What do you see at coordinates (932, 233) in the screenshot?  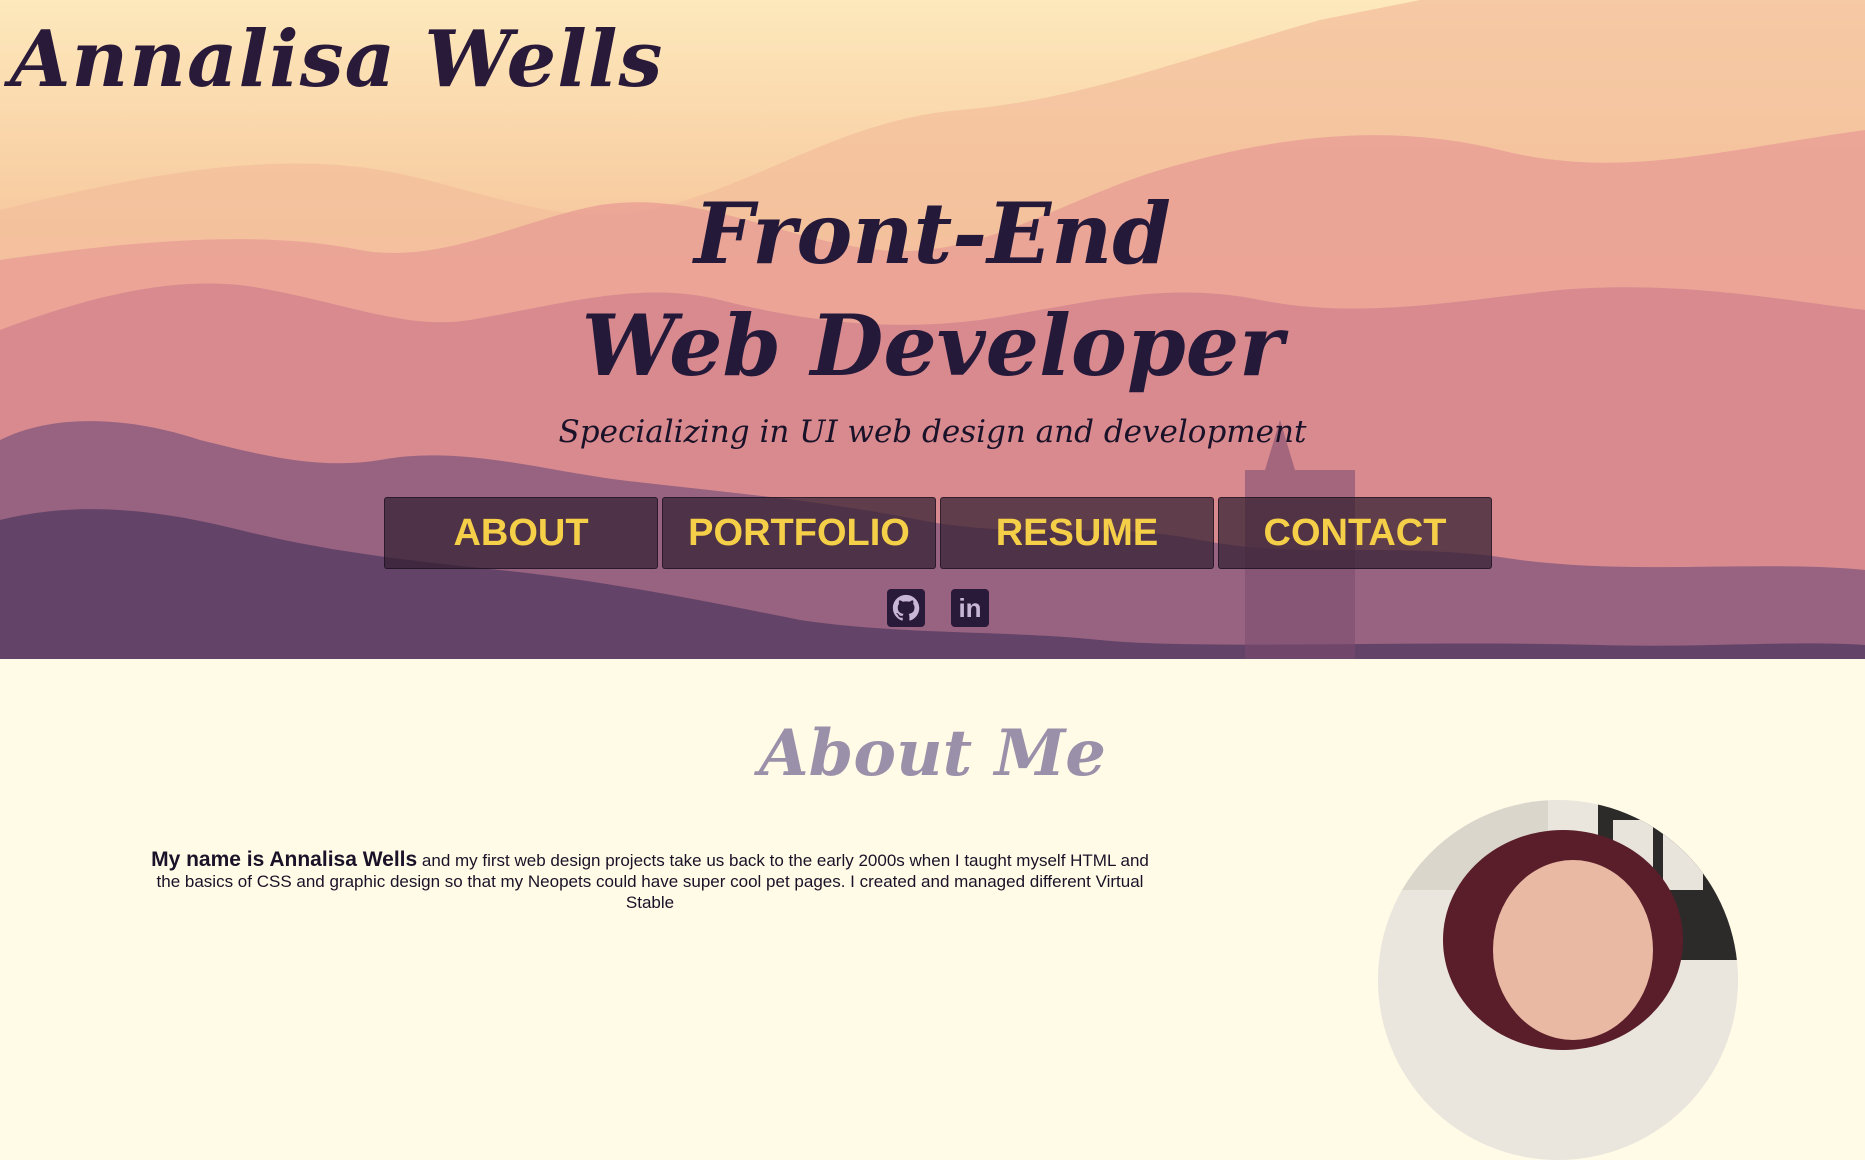 I see `headline-line-1: Front-End` at bounding box center [932, 233].